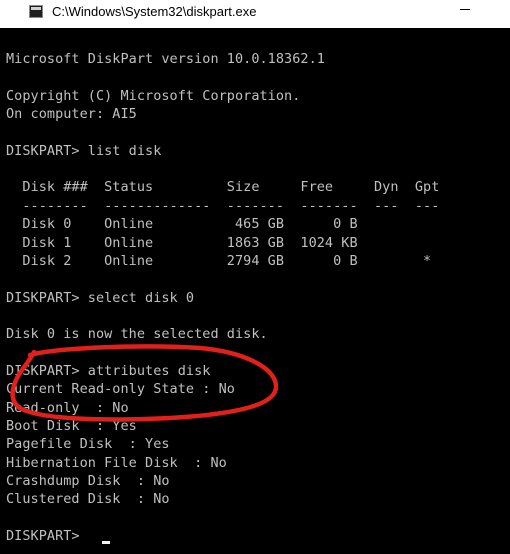 The height and width of the screenshot is (554, 510). What do you see at coordinates (219, 260) in the screenshot?
I see `console-line: Disk 2 Online 2794 GB 0 B *` at bounding box center [219, 260].